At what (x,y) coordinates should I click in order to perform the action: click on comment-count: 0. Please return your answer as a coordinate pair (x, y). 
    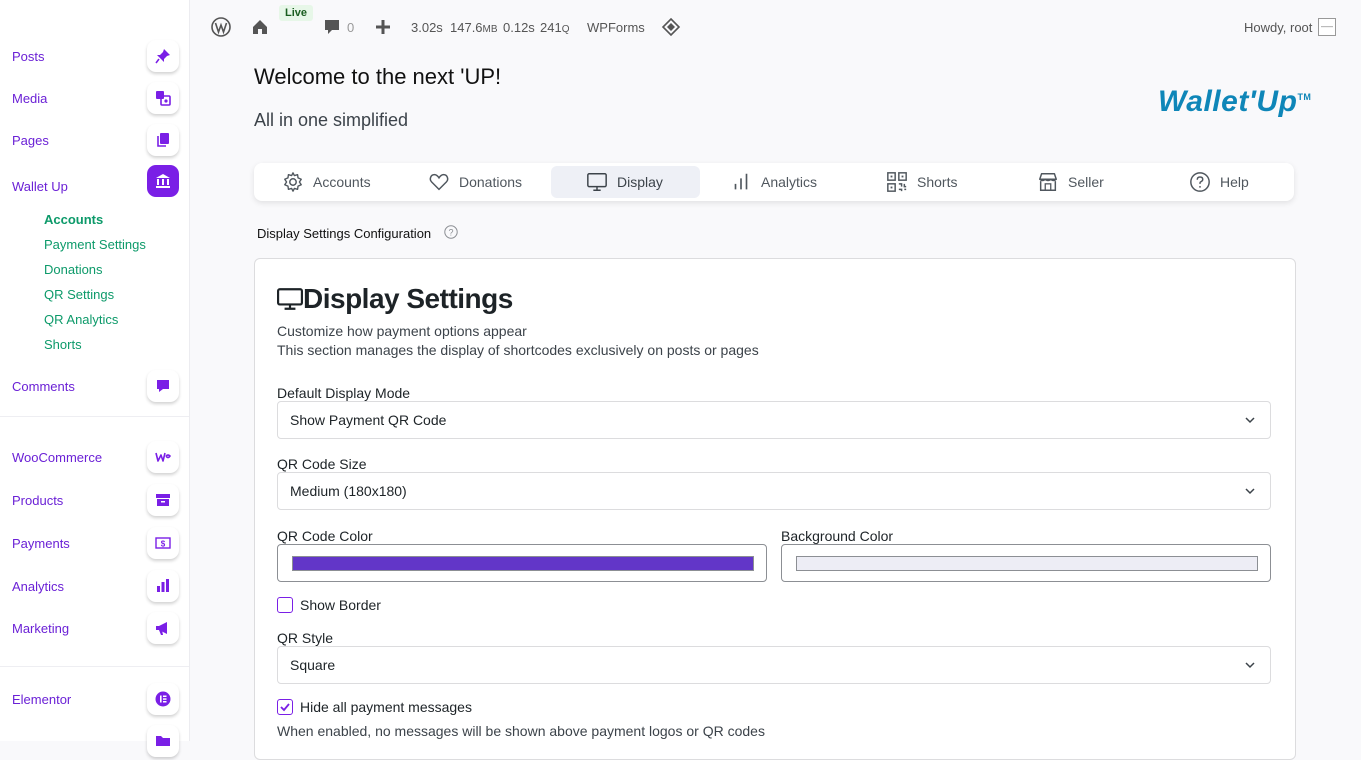
    Looking at the image, I should click on (350, 27).